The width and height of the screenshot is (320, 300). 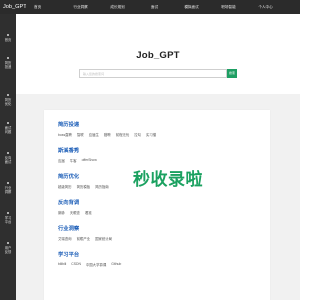 I want to click on link-nowcoder: 牛客, so click(x=73, y=160).